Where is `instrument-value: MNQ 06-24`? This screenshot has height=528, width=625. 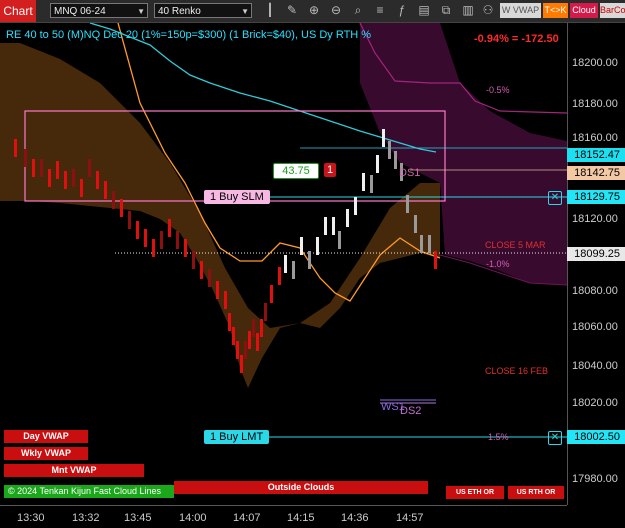
instrument-value: MNQ 06-24 is located at coordinates (80, 11).